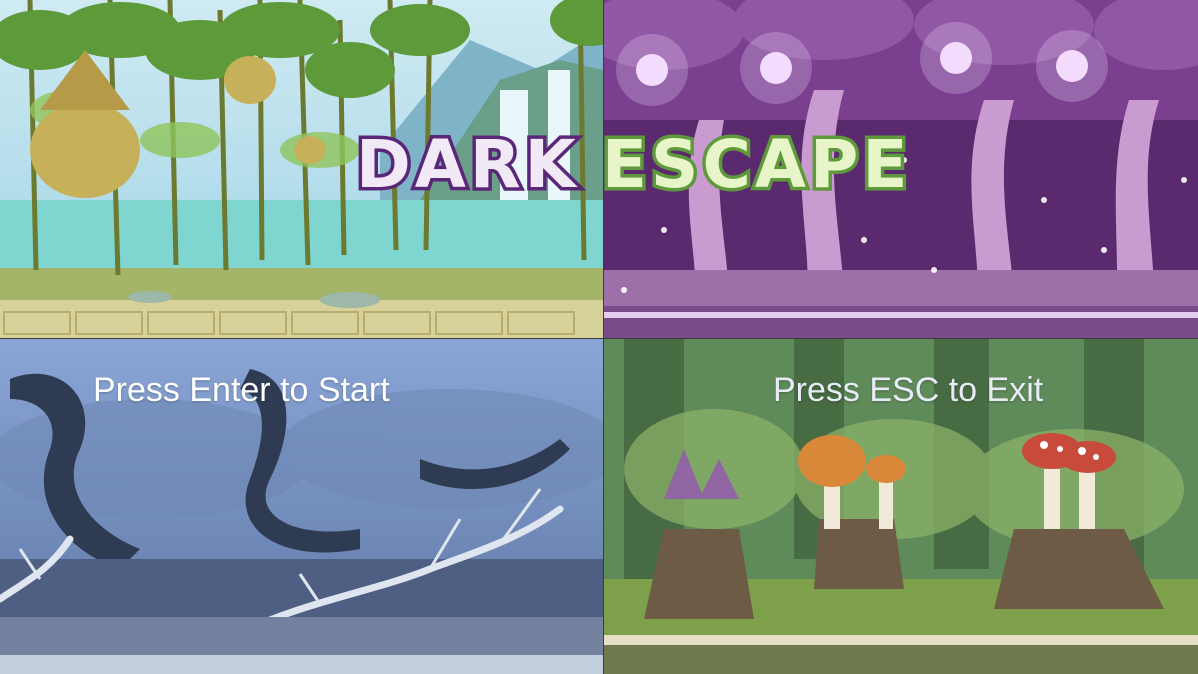  What do you see at coordinates (241, 390) in the screenshot?
I see `start-prompt: Press Enter to Start` at bounding box center [241, 390].